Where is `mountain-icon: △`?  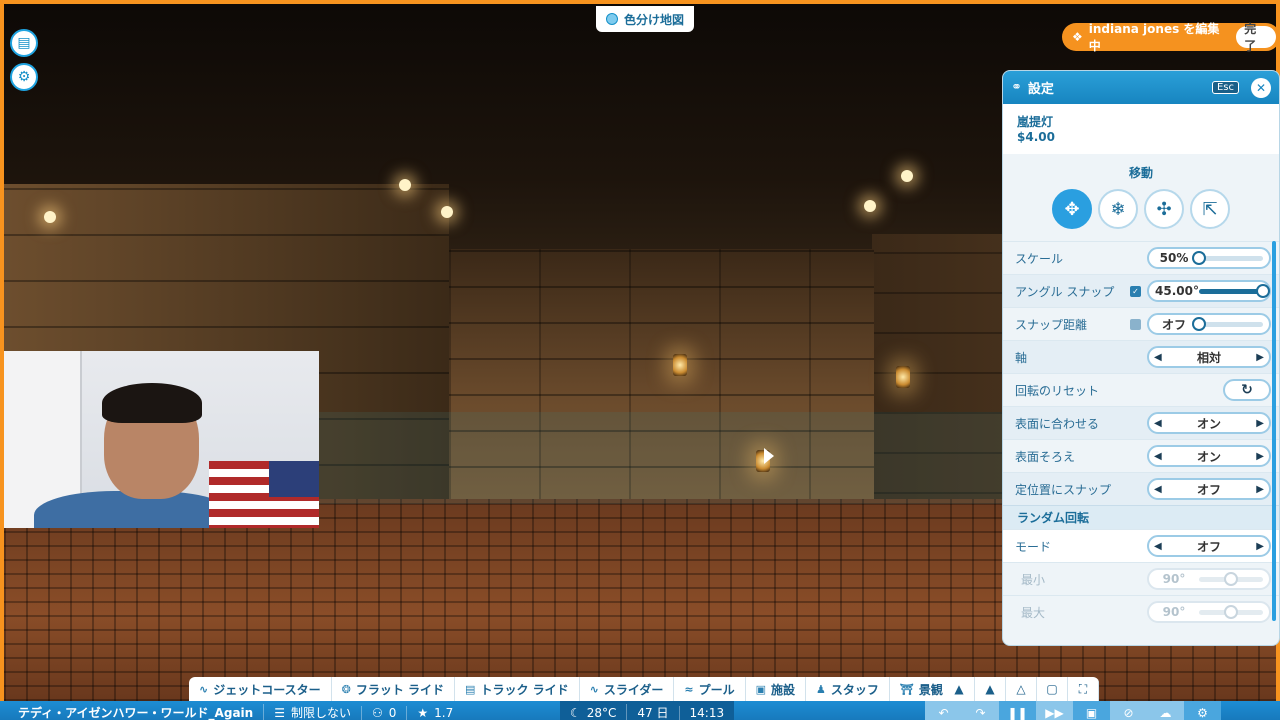 mountain-icon: △ is located at coordinates (1021, 689).